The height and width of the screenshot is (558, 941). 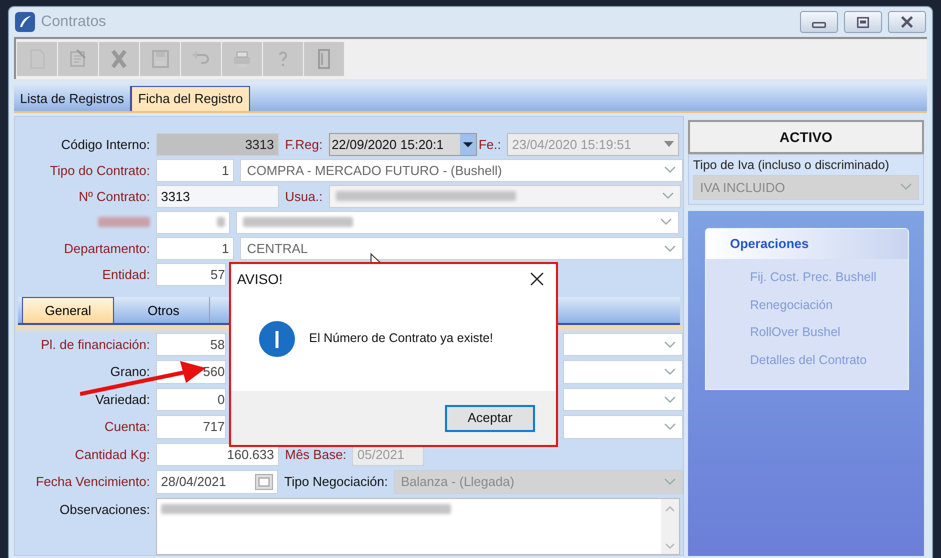 What do you see at coordinates (114, 197) in the screenshot?
I see `field-label: Nº Contrato:` at bounding box center [114, 197].